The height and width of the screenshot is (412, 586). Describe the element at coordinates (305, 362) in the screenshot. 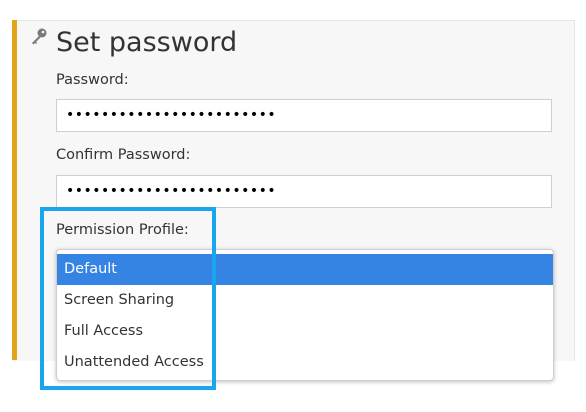

I see `option-unattended-access: Unattended Access` at that location.